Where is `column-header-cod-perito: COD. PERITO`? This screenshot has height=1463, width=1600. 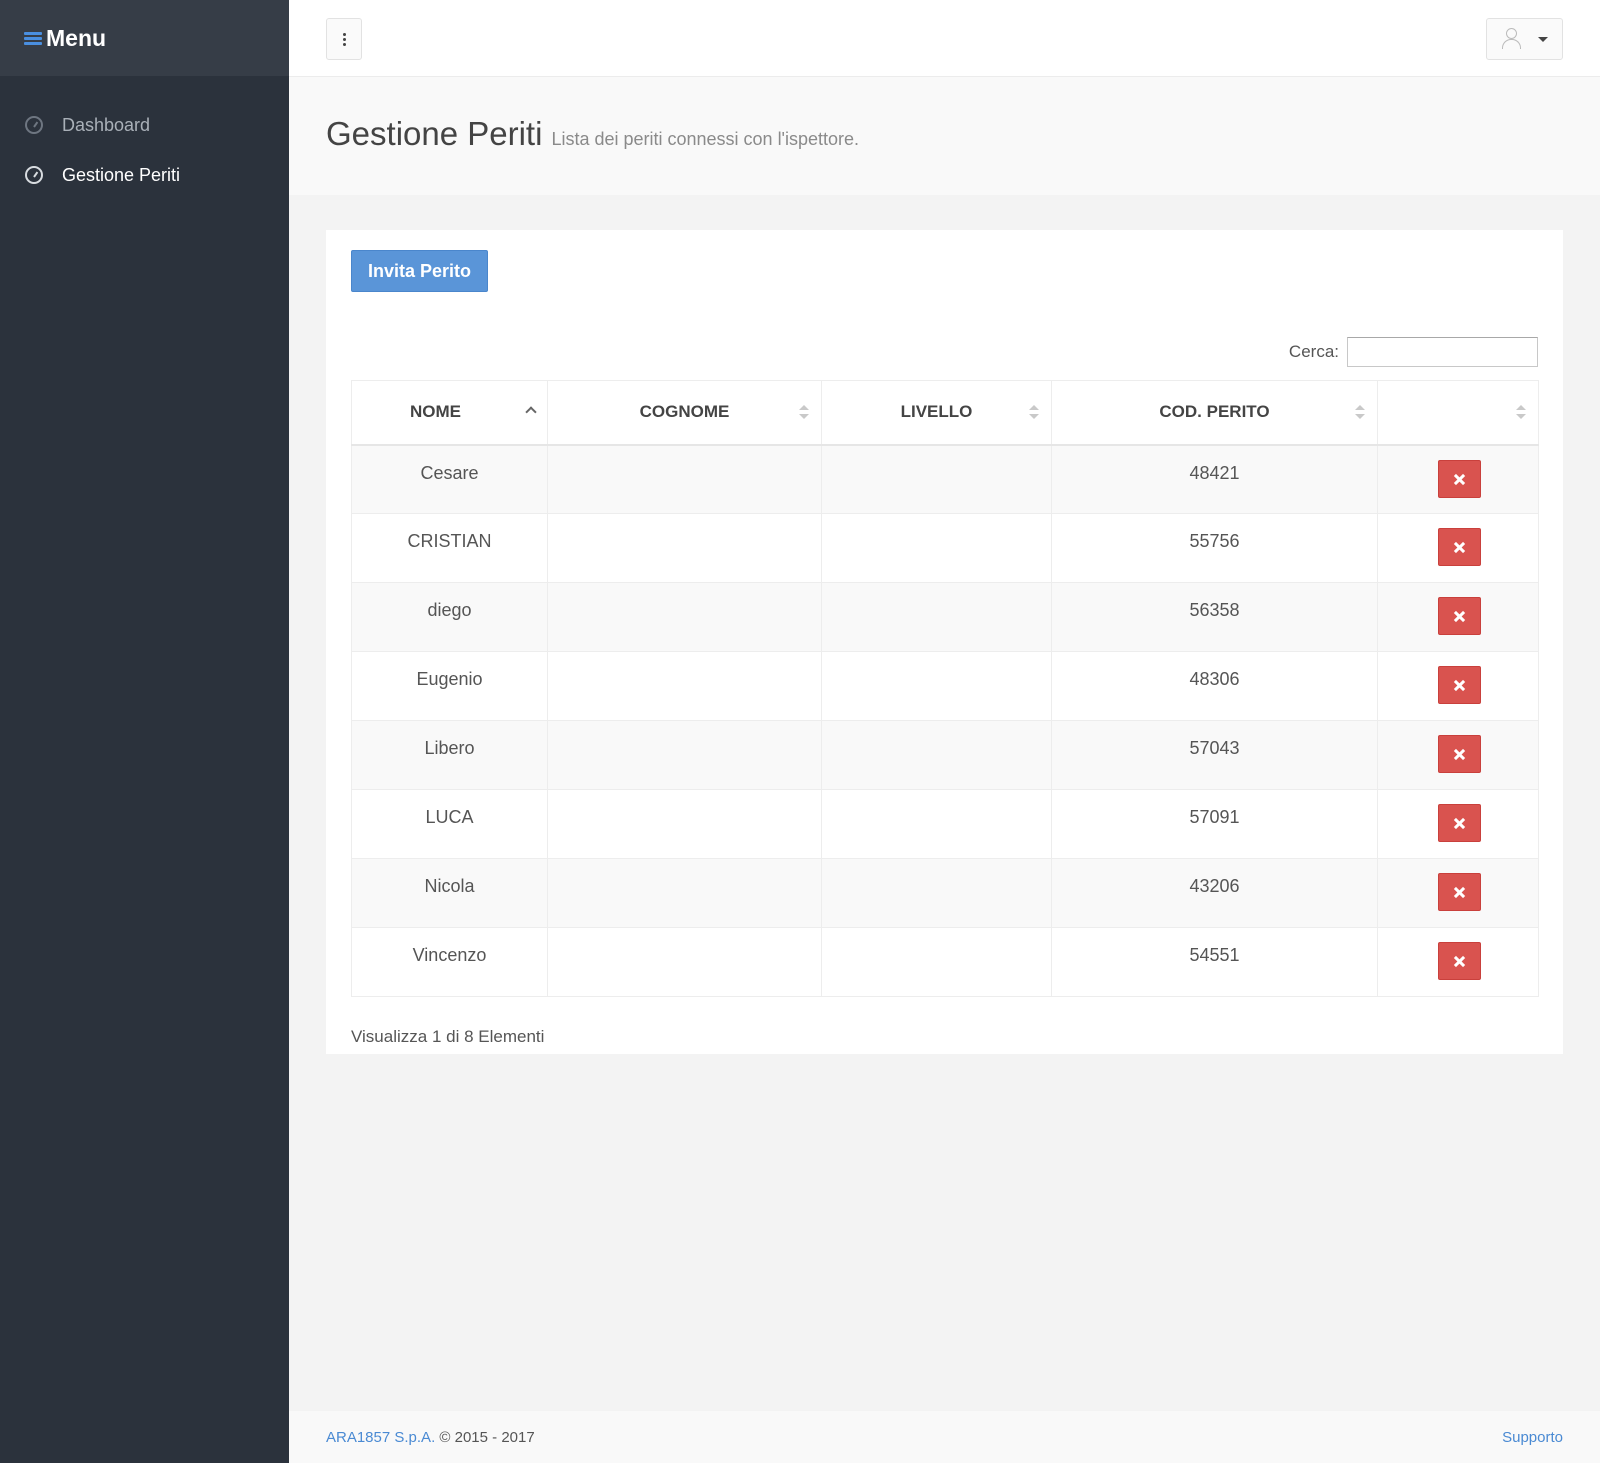
column-header-cod-perito: COD. PERITO is located at coordinates (1214, 413).